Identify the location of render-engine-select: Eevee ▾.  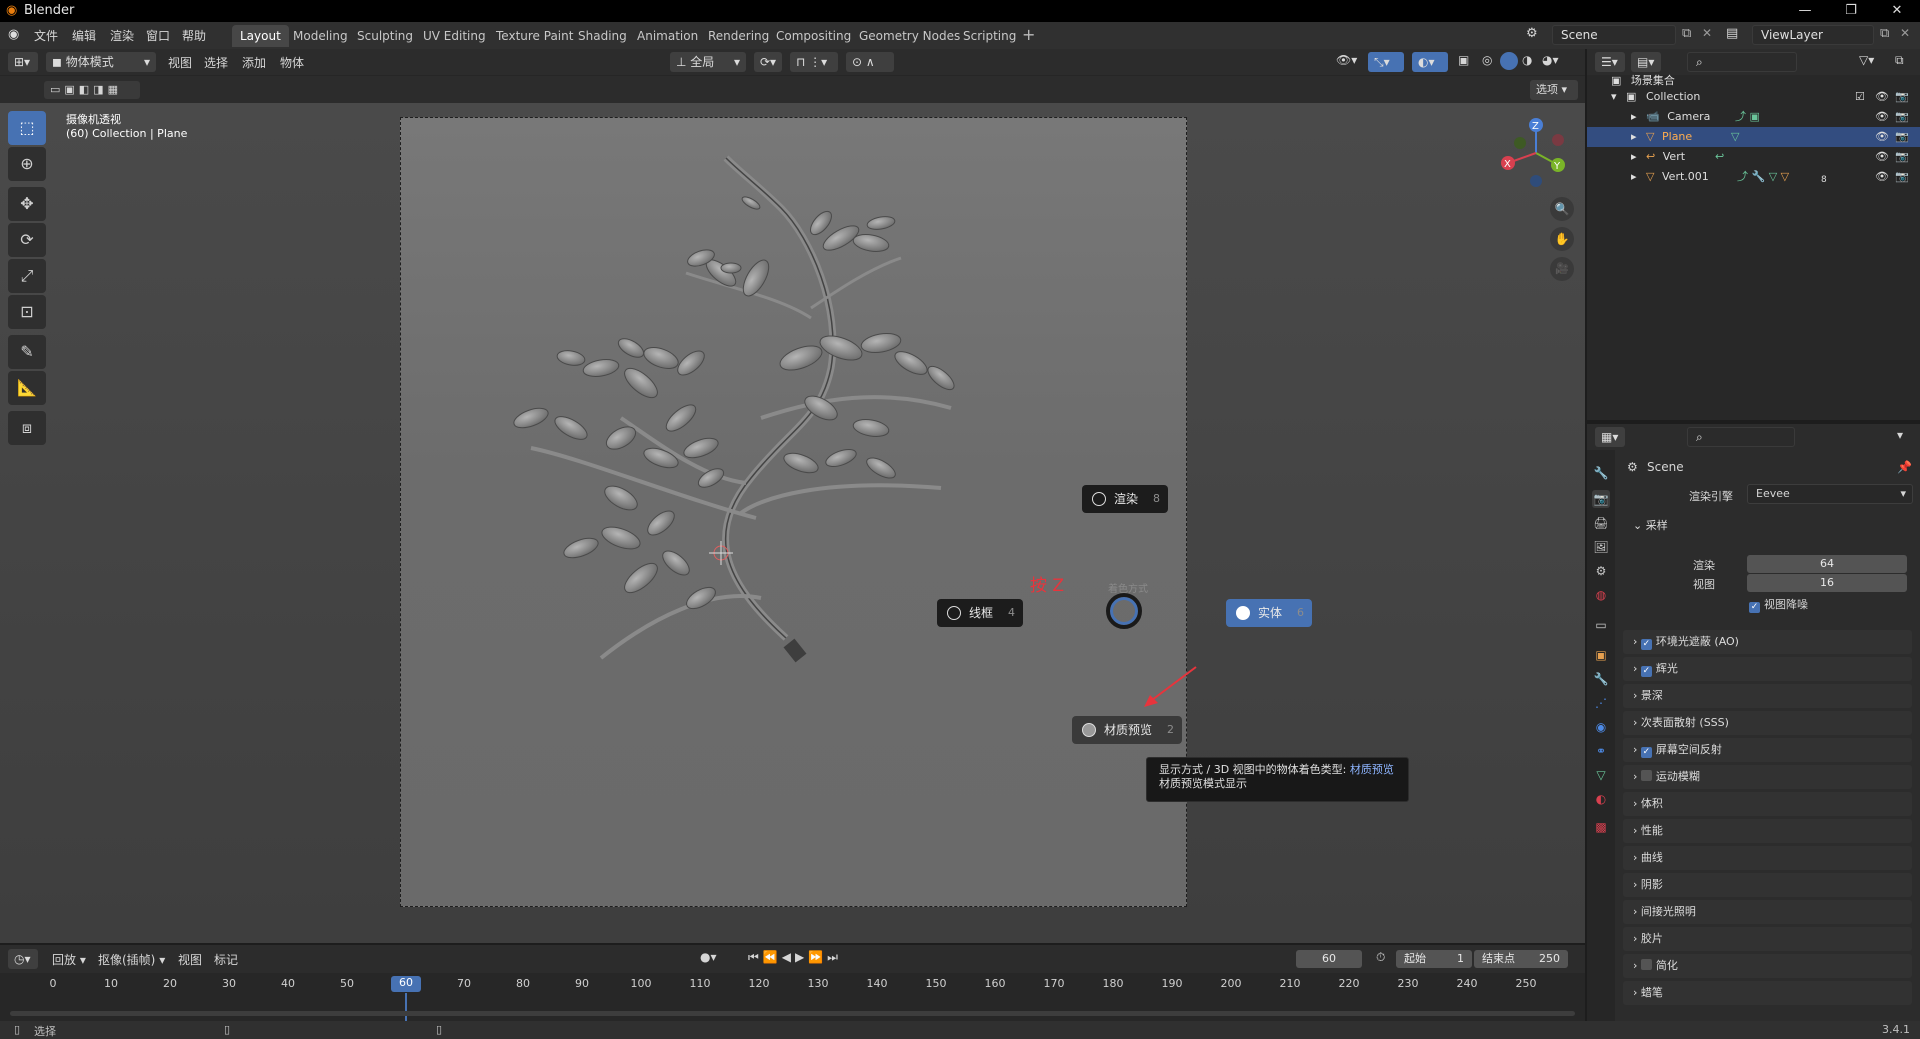
(1830, 494).